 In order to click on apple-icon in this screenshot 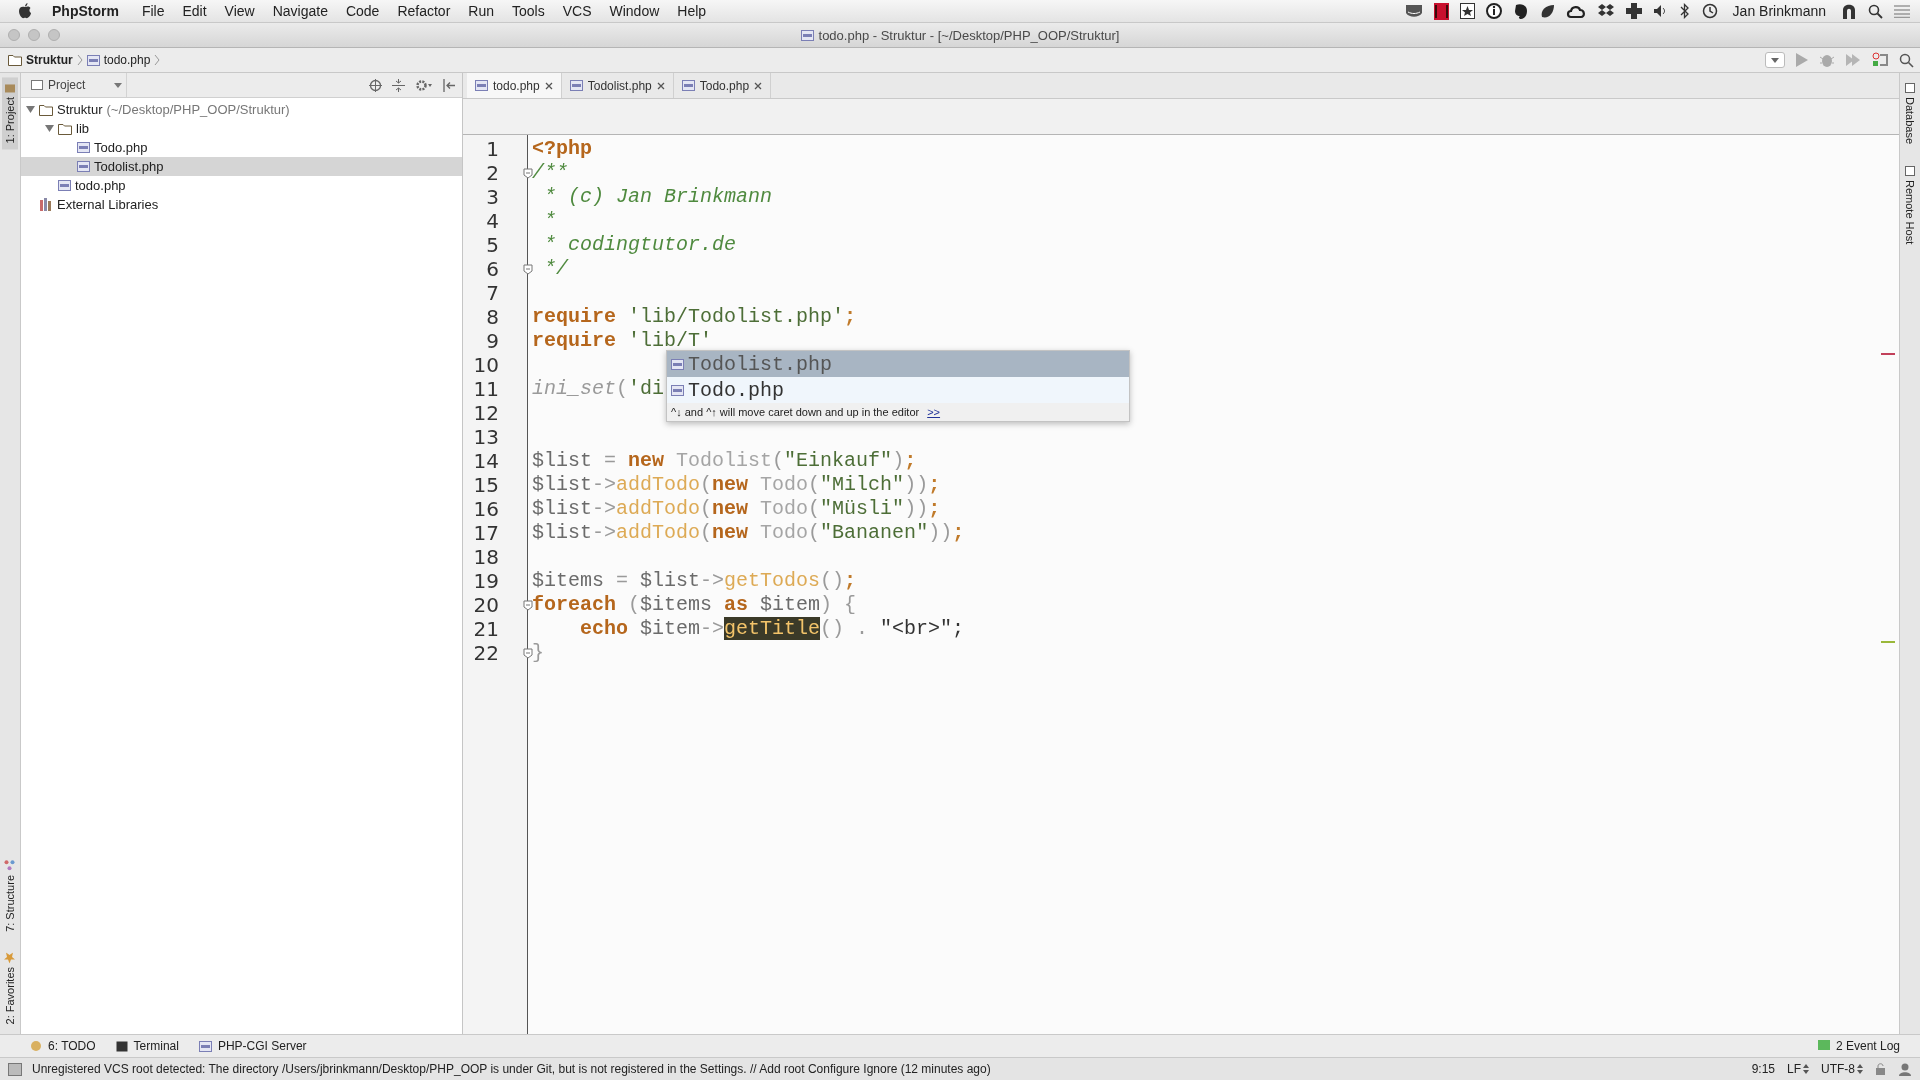, I will do `click(25, 11)`.